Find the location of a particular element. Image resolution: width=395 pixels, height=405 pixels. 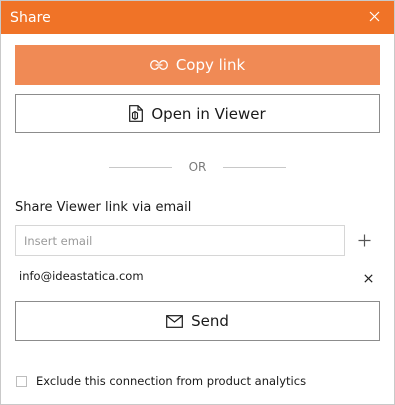

dialog-title: Share is located at coordinates (30, 17).